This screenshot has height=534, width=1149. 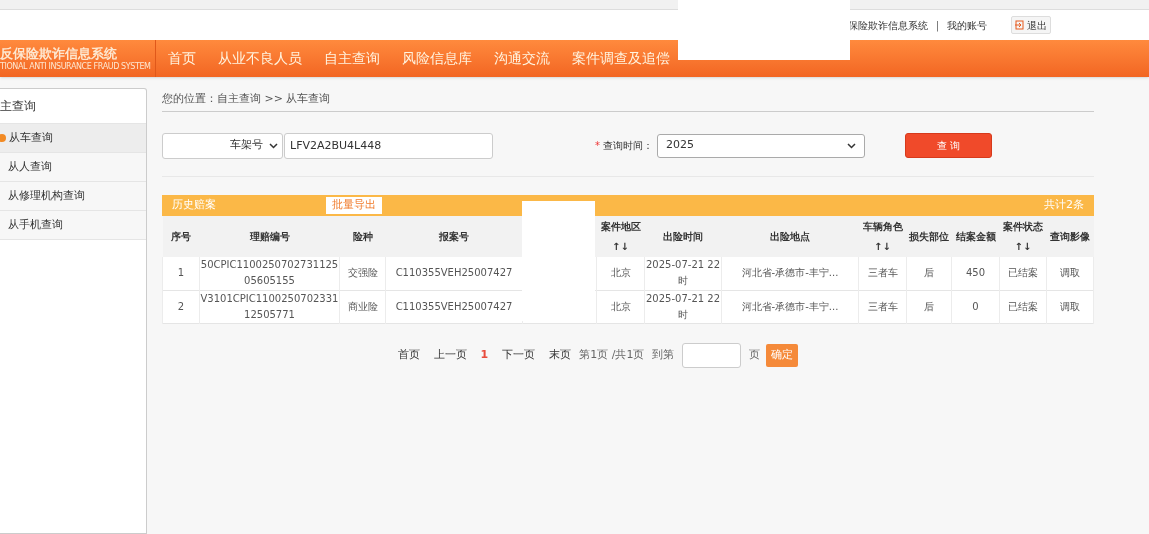 I want to click on breadcrumb: 您的位置：自主查询 >> 从车查询, so click(x=628, y=100).